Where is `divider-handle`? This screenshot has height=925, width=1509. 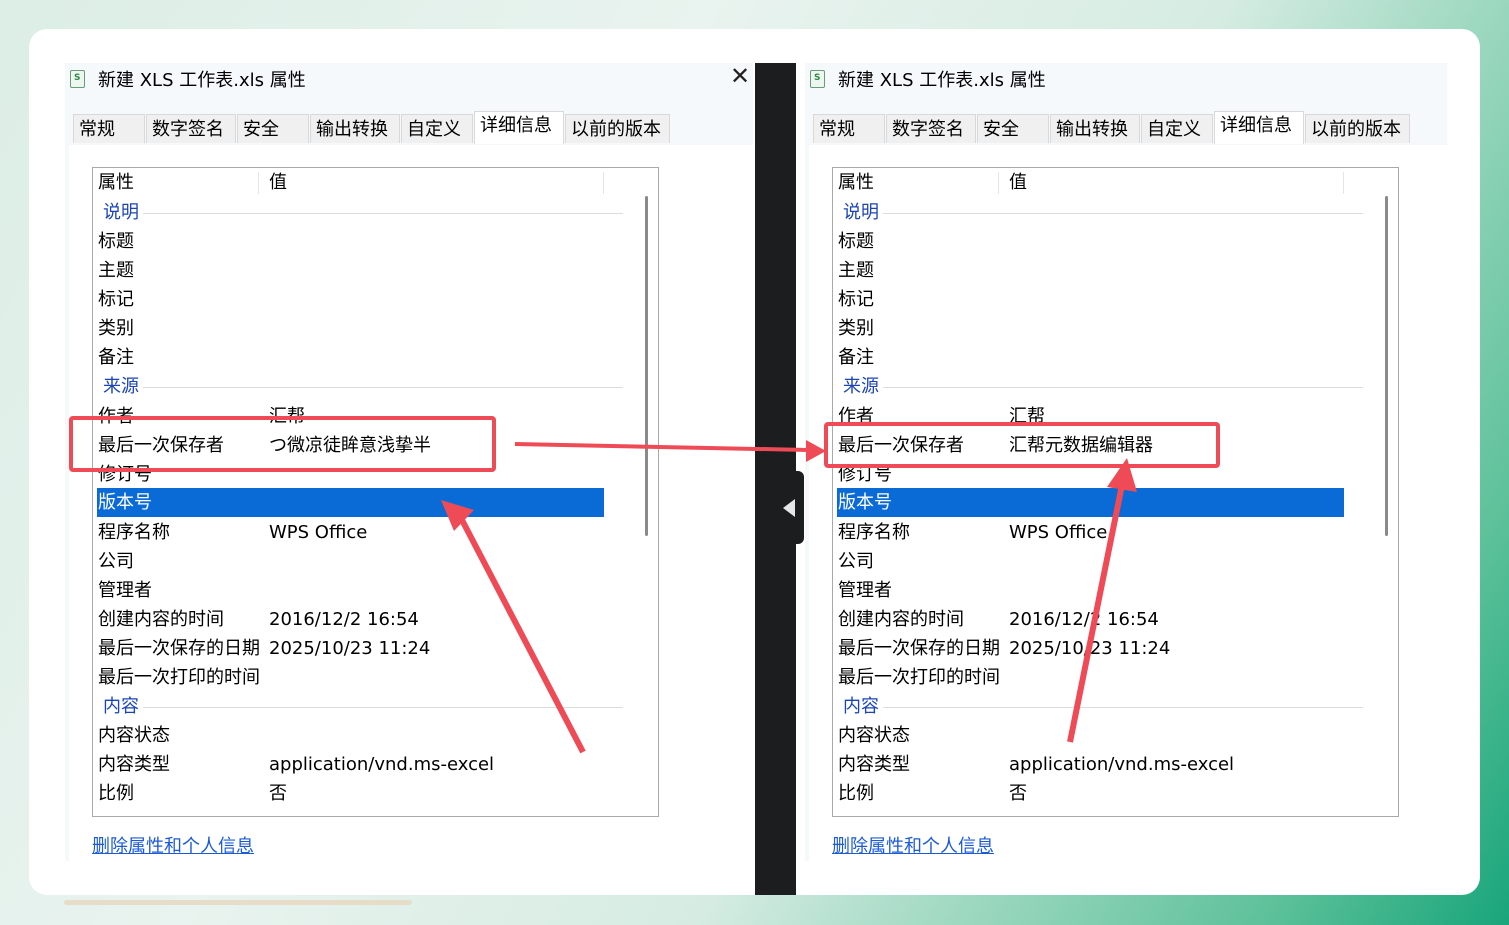
divider-handle is located at coordinates (789, 507).